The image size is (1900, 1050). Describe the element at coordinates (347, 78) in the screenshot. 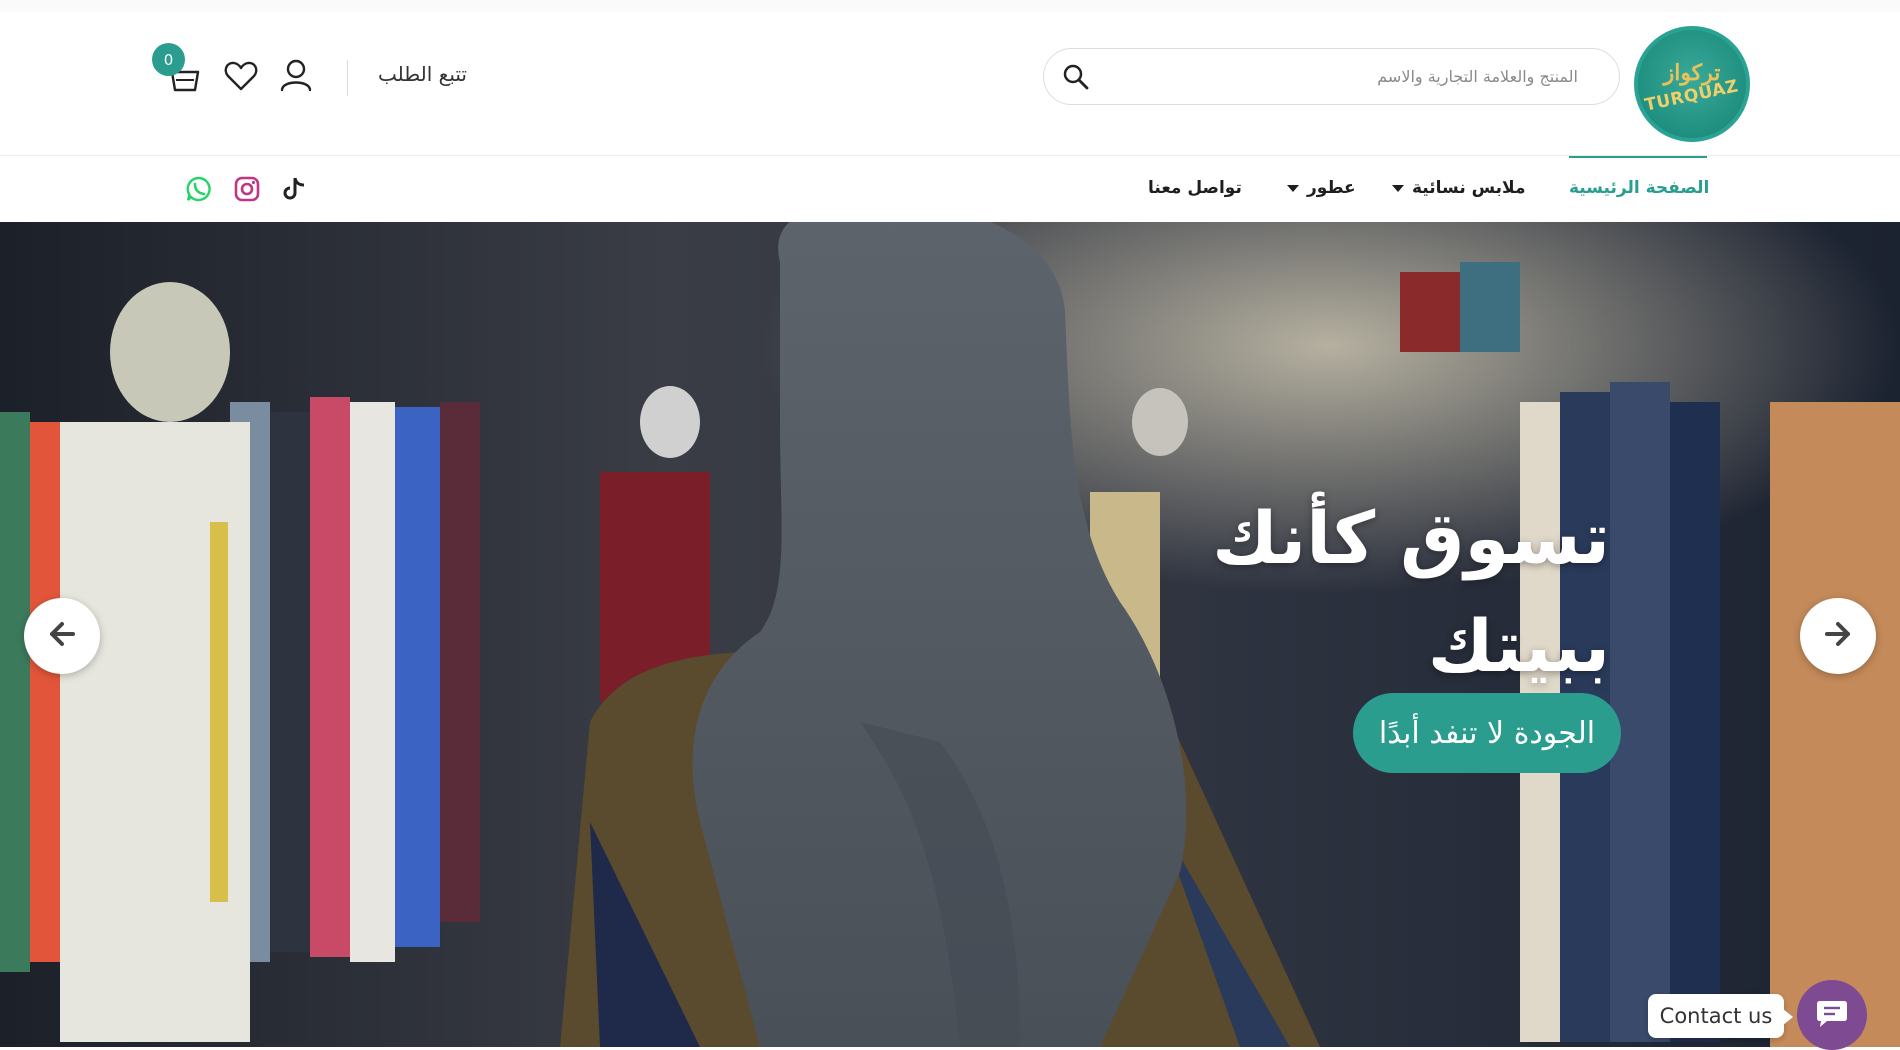

I see `divider` at that location.